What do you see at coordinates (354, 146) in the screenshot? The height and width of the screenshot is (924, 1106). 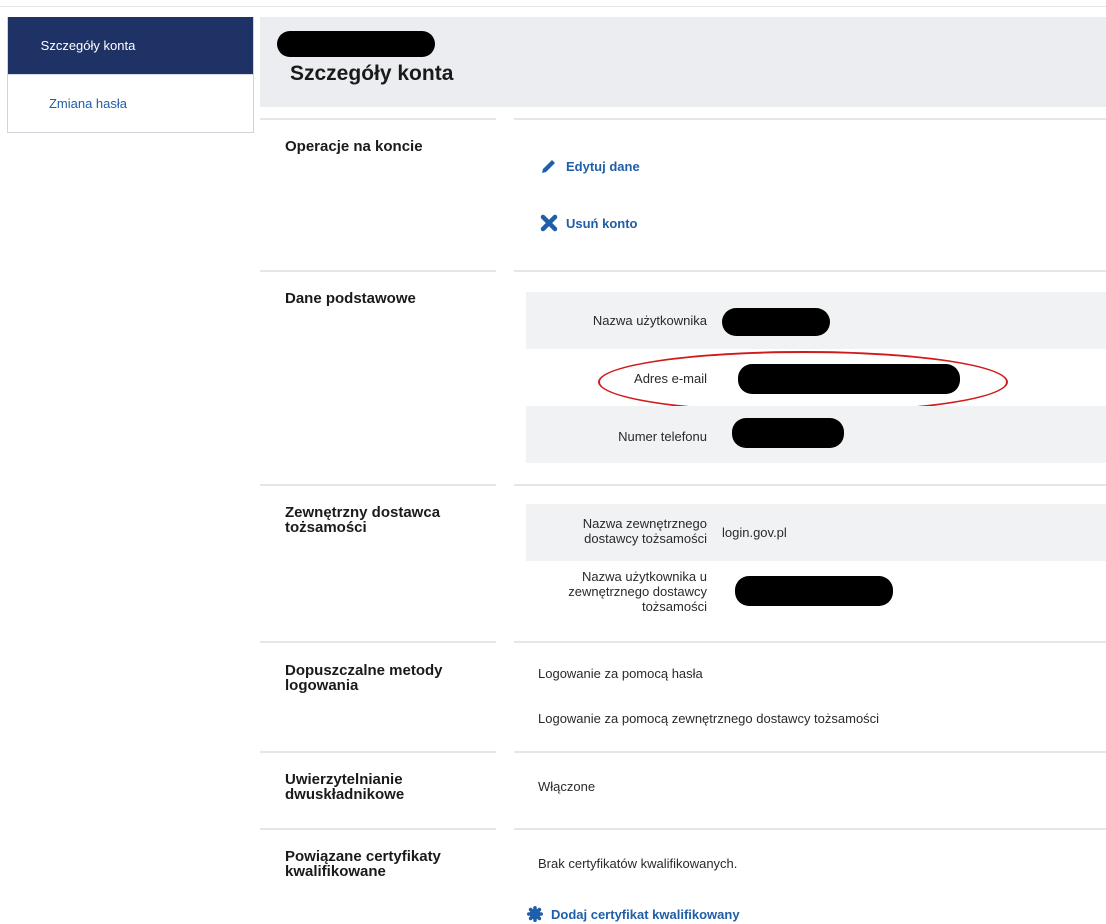 I see `section-title-operations: Operacje na koncie` at bounding box center [354, 146].